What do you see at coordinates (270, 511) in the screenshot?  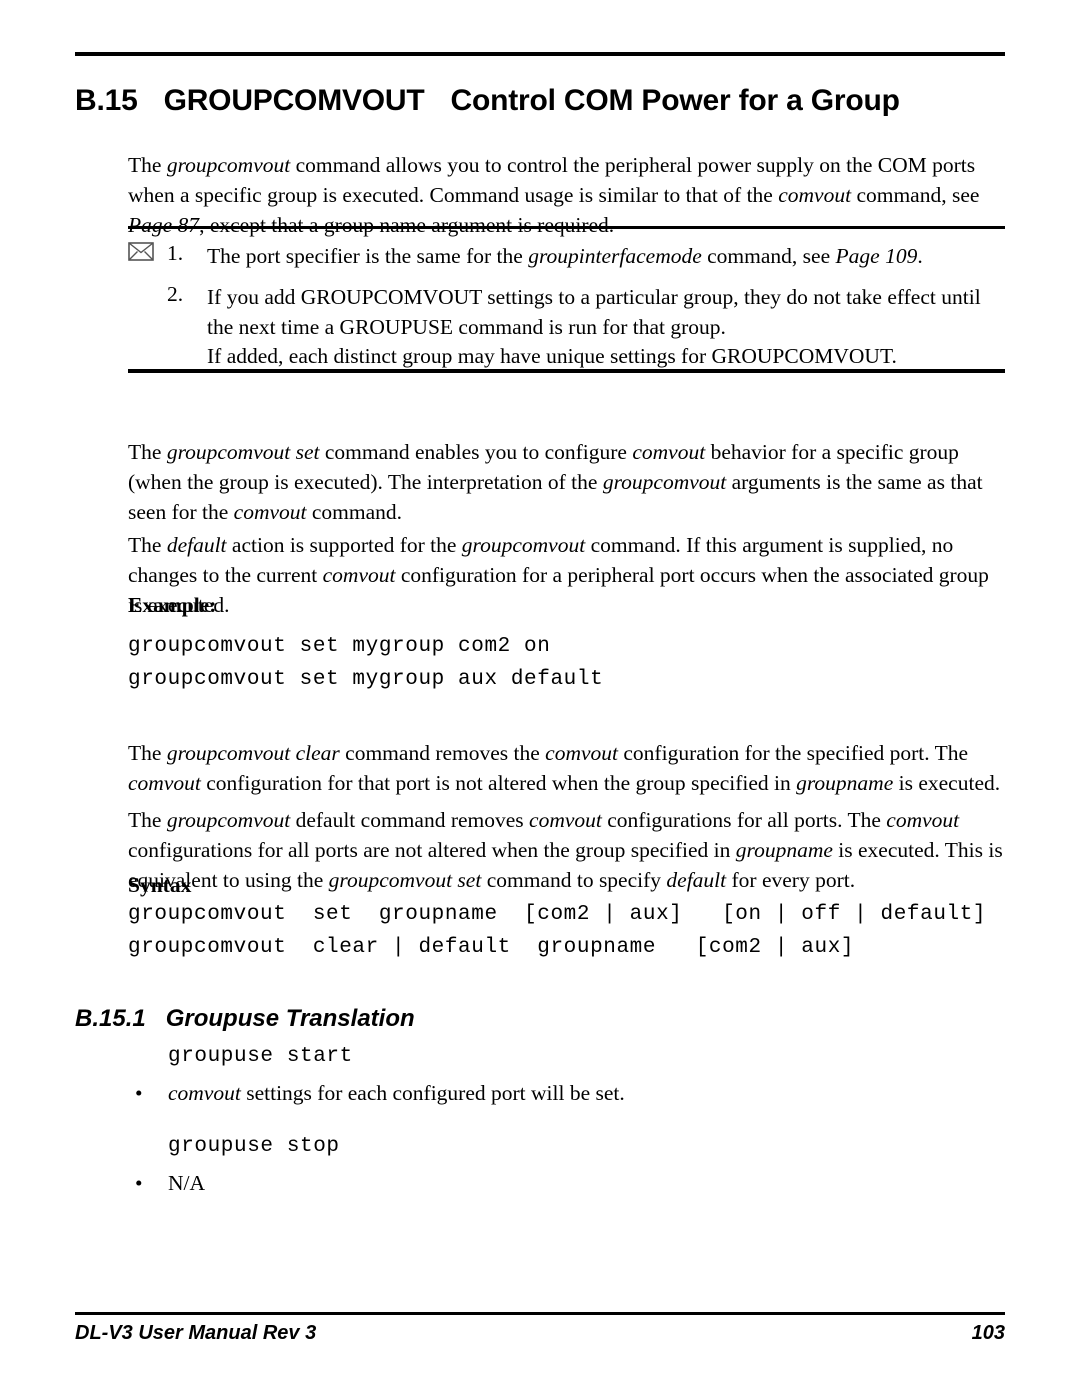 I see `p-set-term-4: comvout` at bounding box center [270, 511].